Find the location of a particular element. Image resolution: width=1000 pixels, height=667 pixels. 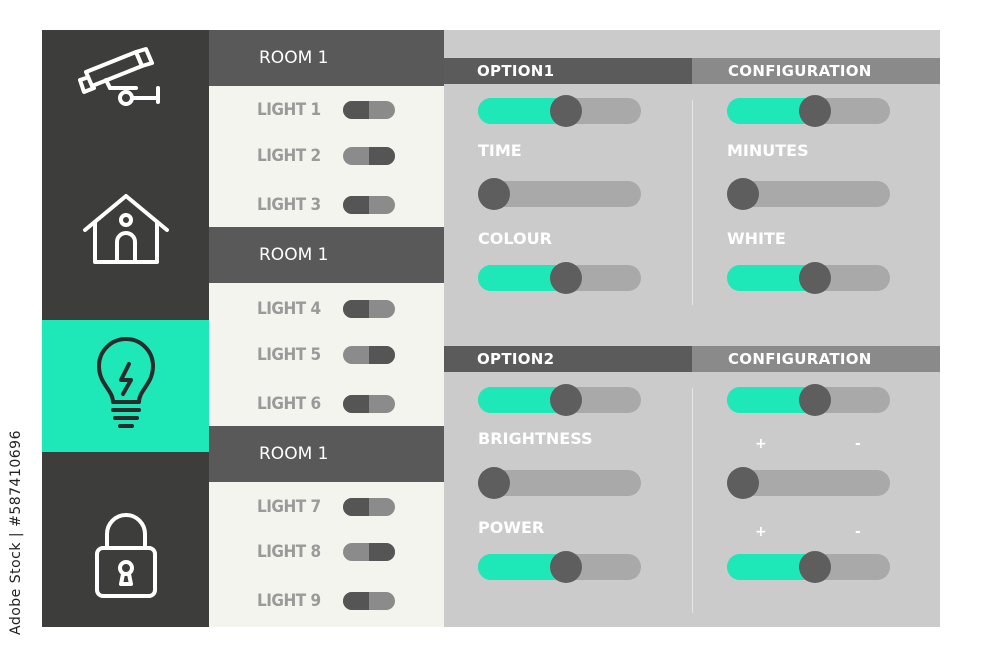

light-label: LIGHT 2 is located at coordinates (289, 156).